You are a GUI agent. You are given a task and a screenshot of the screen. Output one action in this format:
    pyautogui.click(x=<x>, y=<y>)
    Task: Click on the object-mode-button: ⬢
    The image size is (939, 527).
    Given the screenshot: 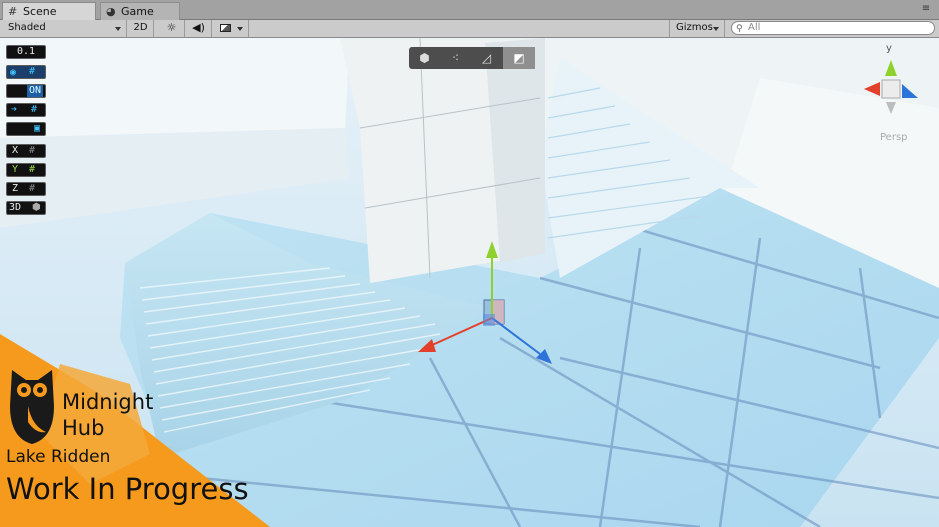 What is the action you would take?
    pyautogui.click(x=424, y=58)
    